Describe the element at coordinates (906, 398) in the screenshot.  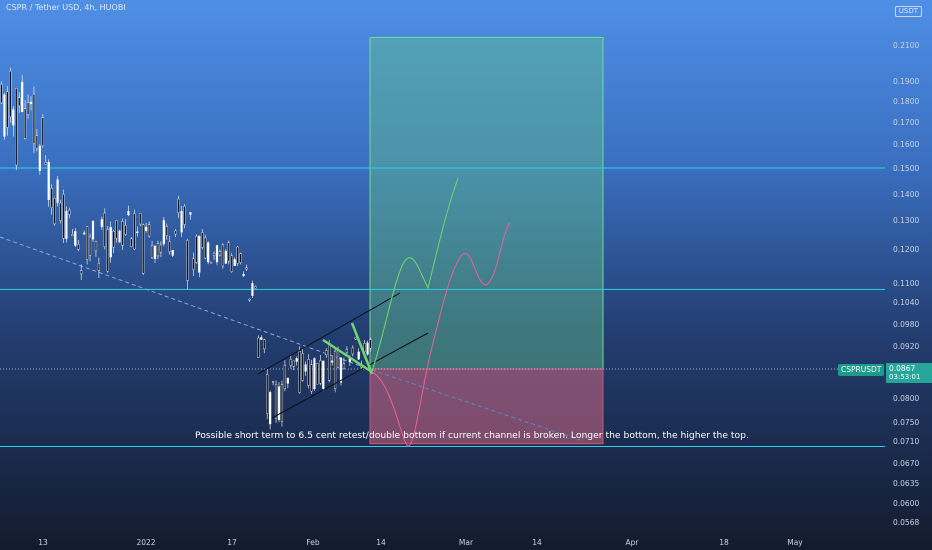
I see `y-tick-label: 0.0800` at that location.